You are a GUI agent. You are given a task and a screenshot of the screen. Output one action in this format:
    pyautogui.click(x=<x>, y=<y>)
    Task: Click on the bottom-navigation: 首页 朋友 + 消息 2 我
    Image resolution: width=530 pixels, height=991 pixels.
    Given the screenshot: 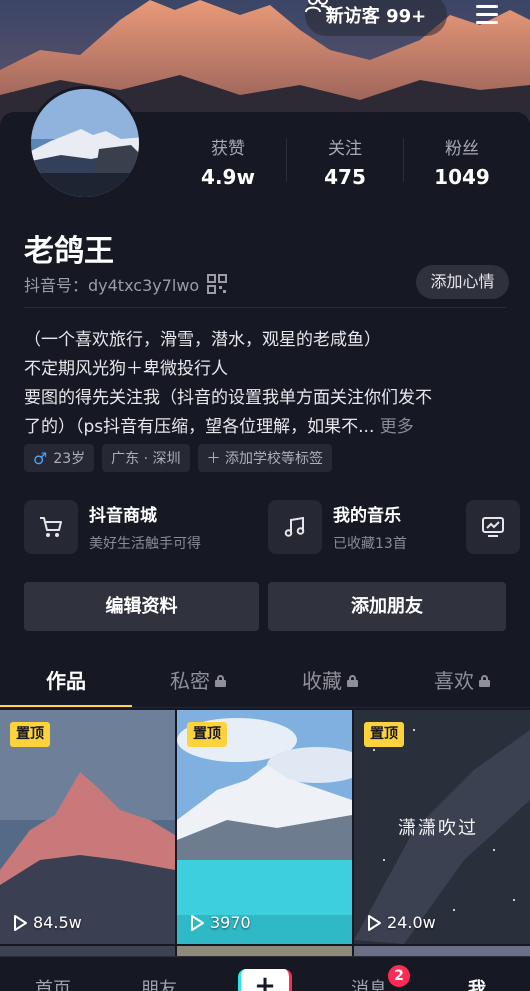 What is the action you would take?
    pyautogui.click(x=265, y=973)
    